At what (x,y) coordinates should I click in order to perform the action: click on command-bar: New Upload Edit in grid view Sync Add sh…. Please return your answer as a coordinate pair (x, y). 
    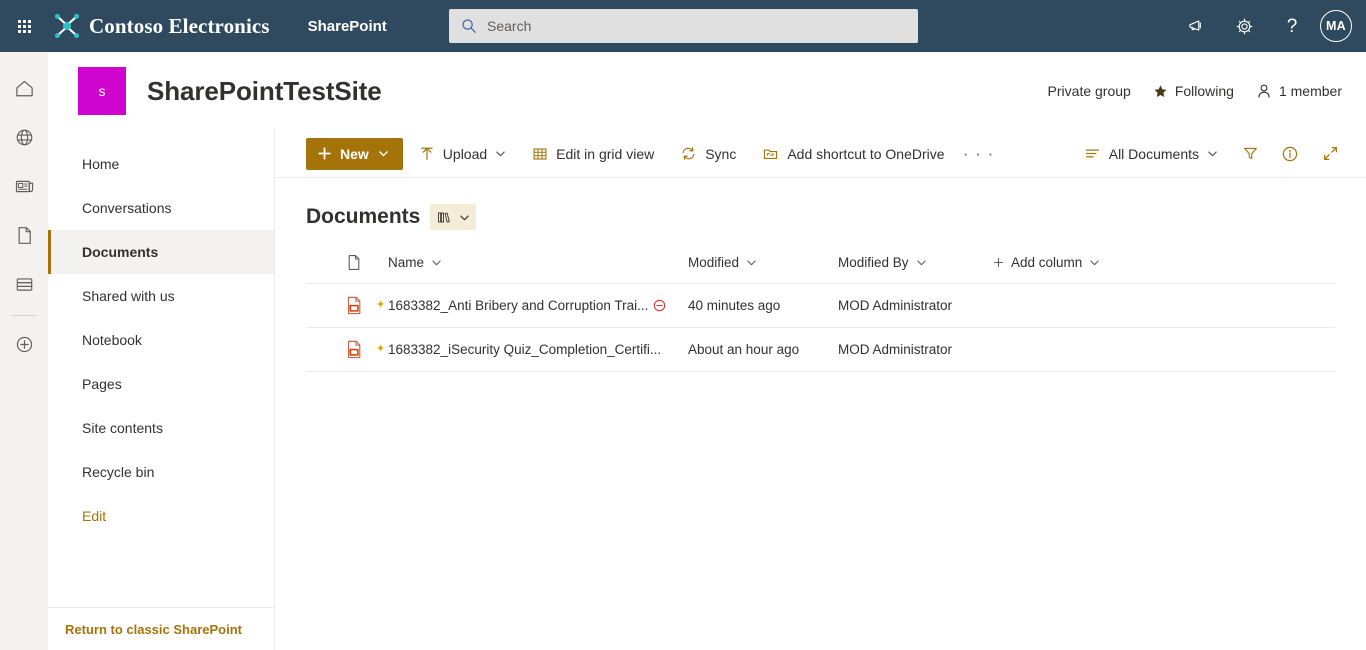
    Looking at the image, I should click on (820, 154).